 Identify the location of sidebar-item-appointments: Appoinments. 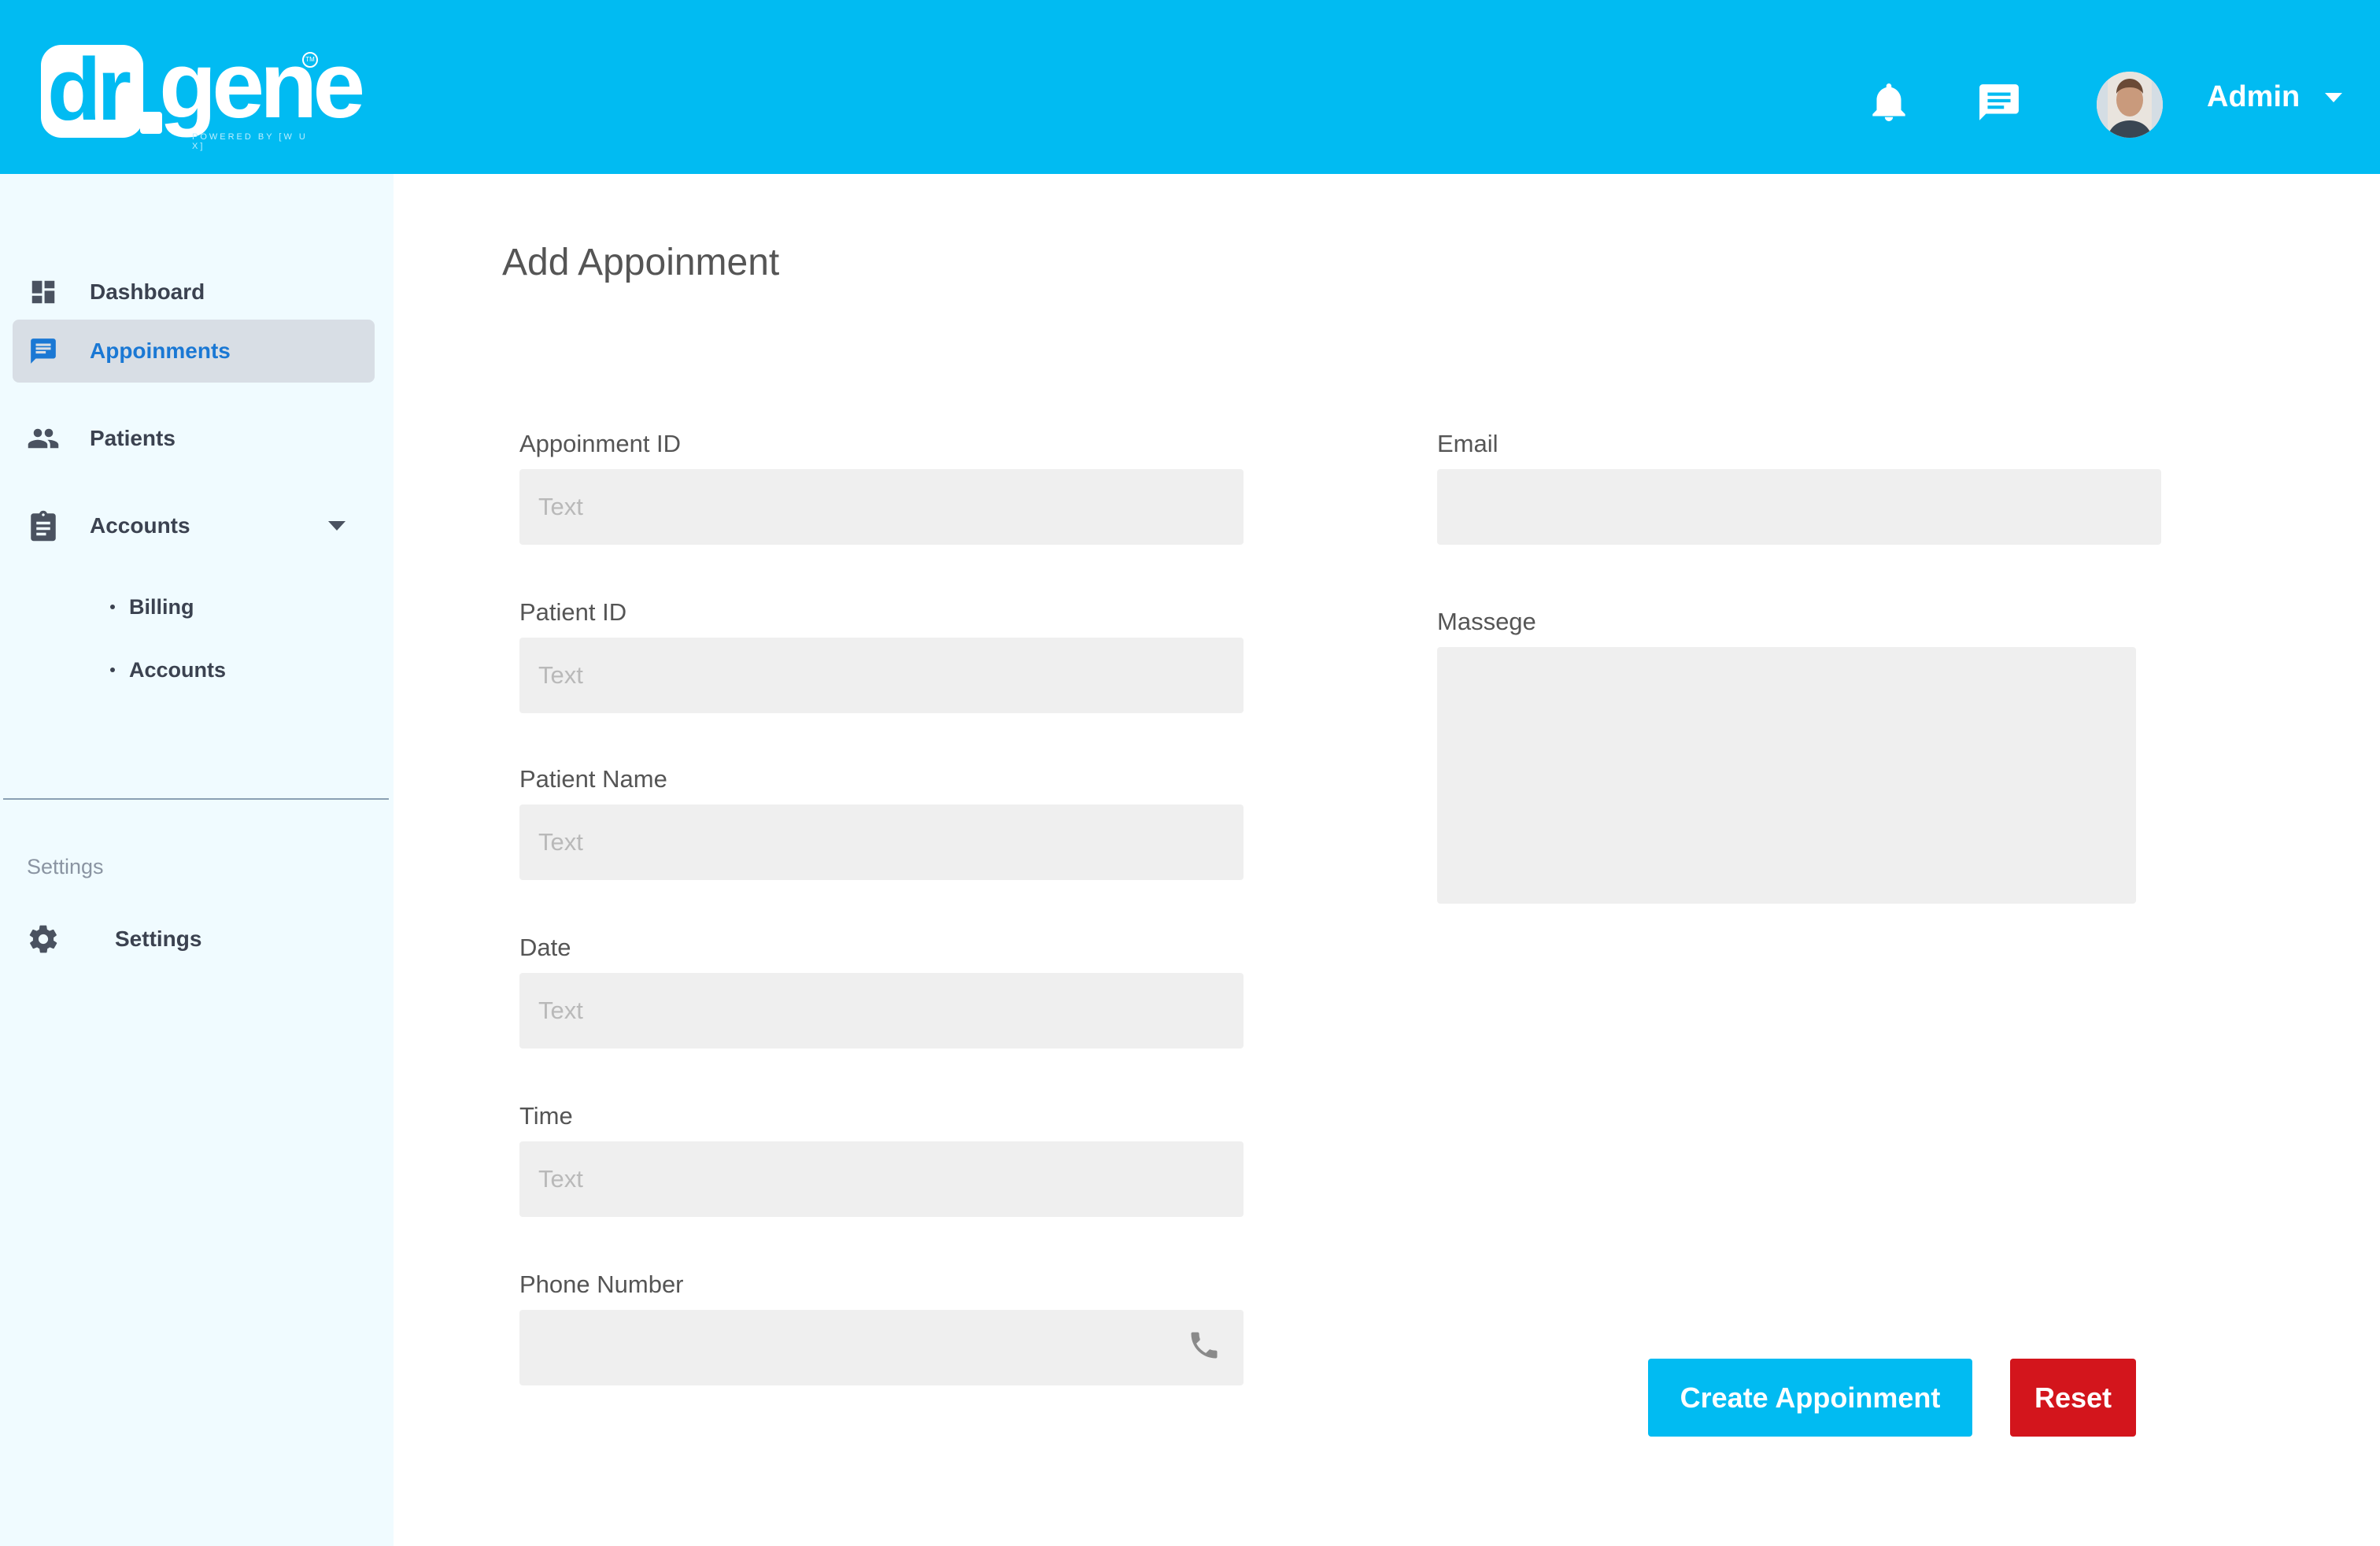
(194, 352).